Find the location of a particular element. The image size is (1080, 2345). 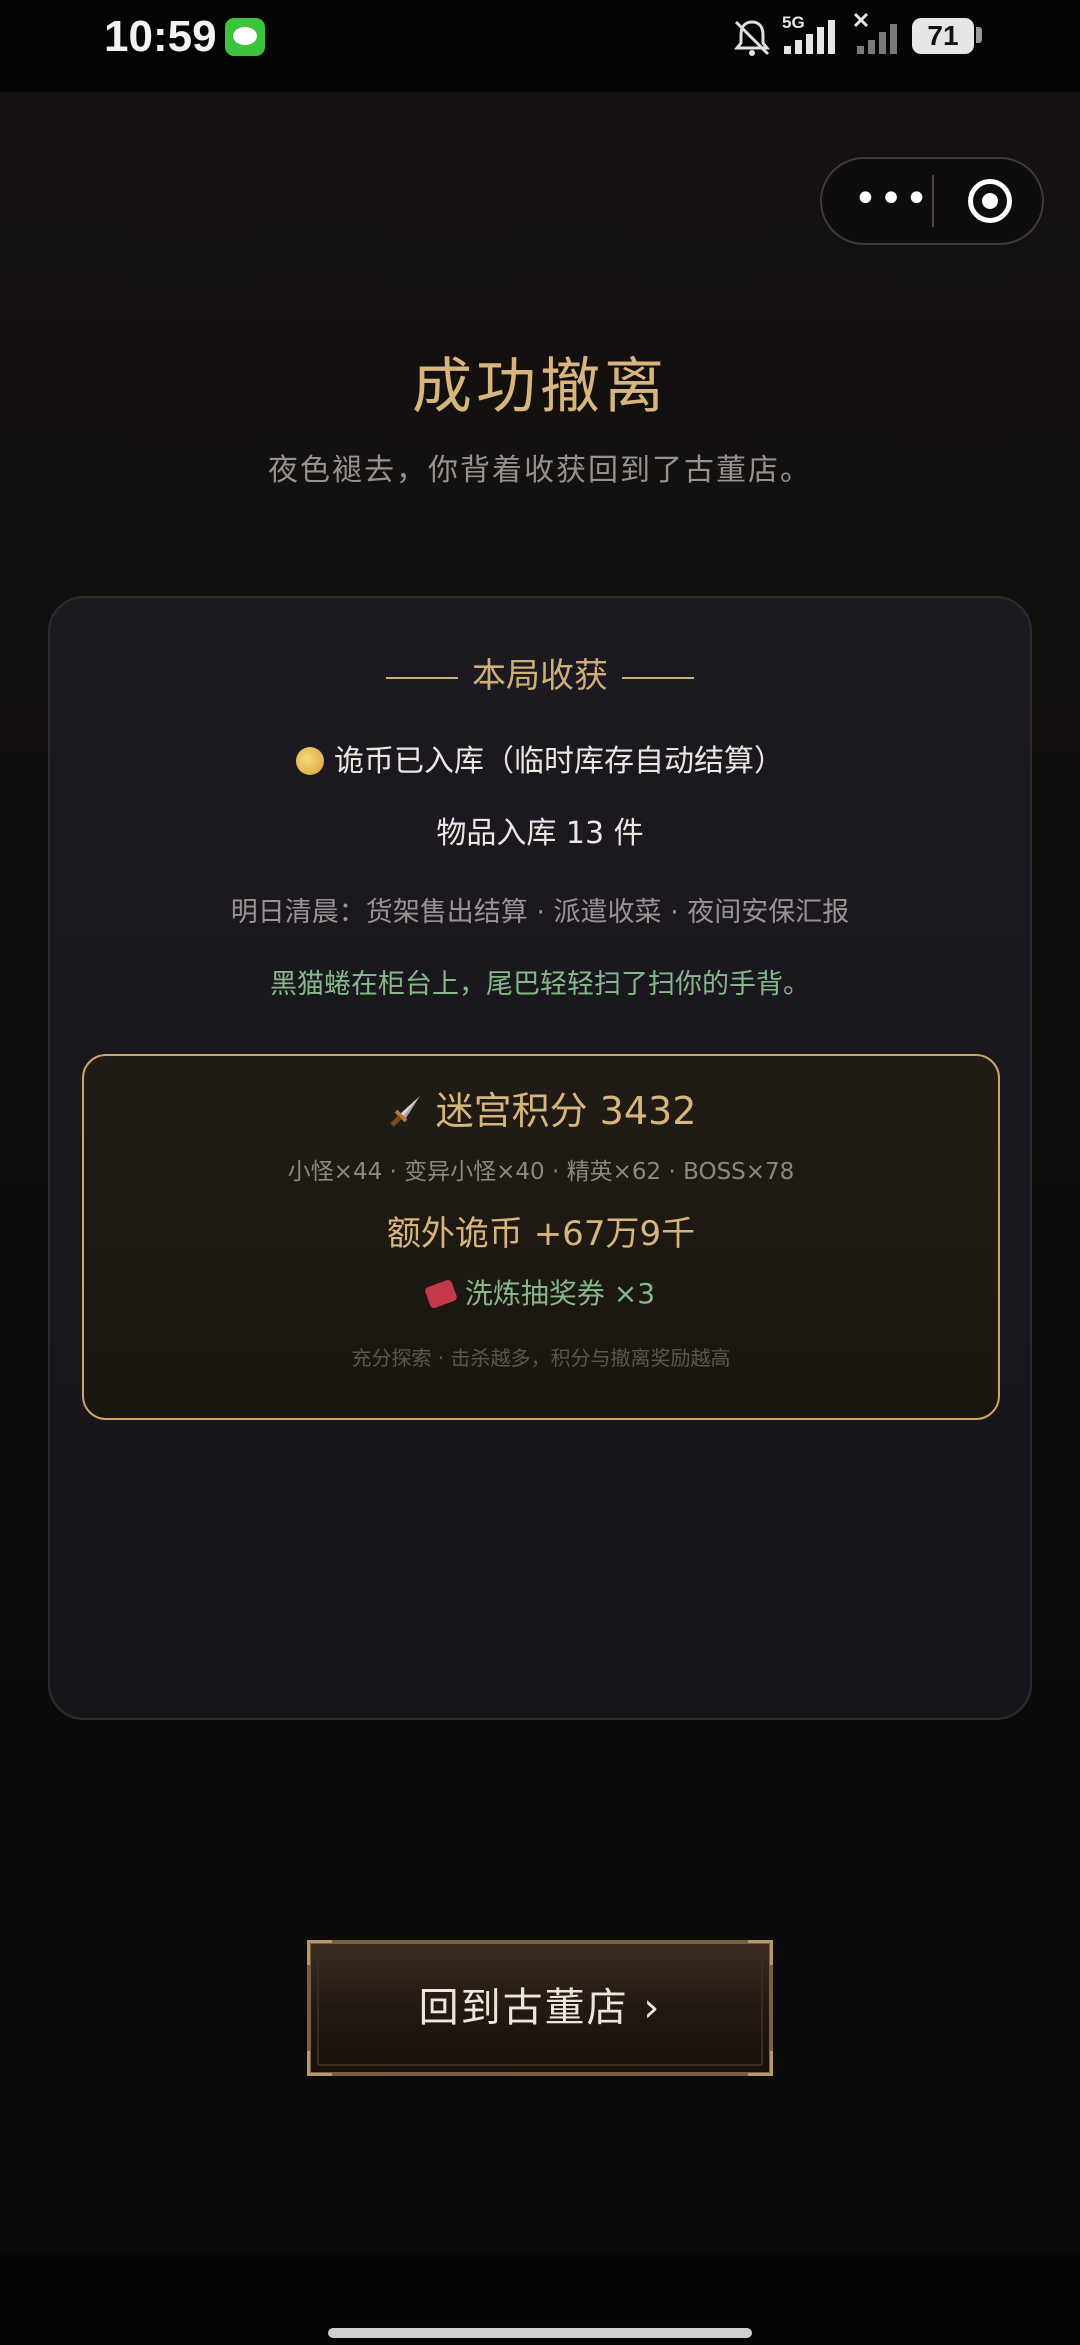

message-app-icon is located at coordinates (245, 37).